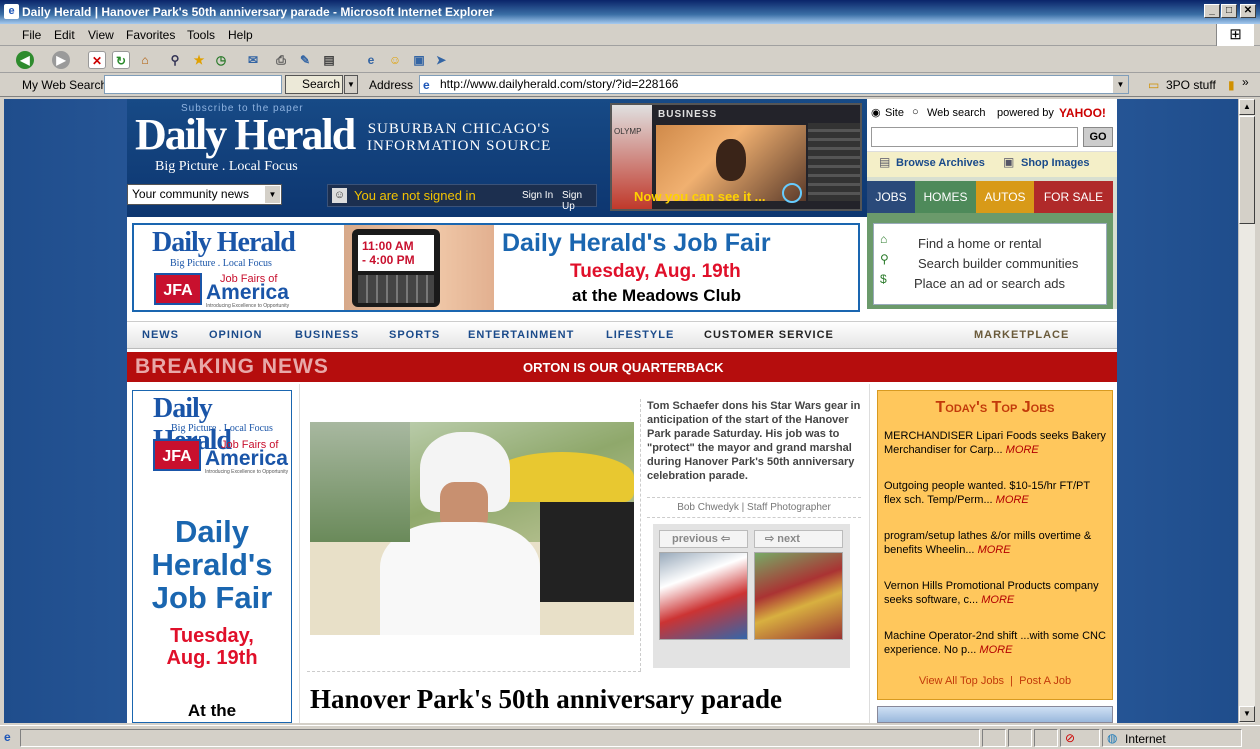 The width and height of the screenshot is (1260, 749). Describe the element at coordinates (160, 335) in the screenshot. I see `nav-news: NEWS` at that location.